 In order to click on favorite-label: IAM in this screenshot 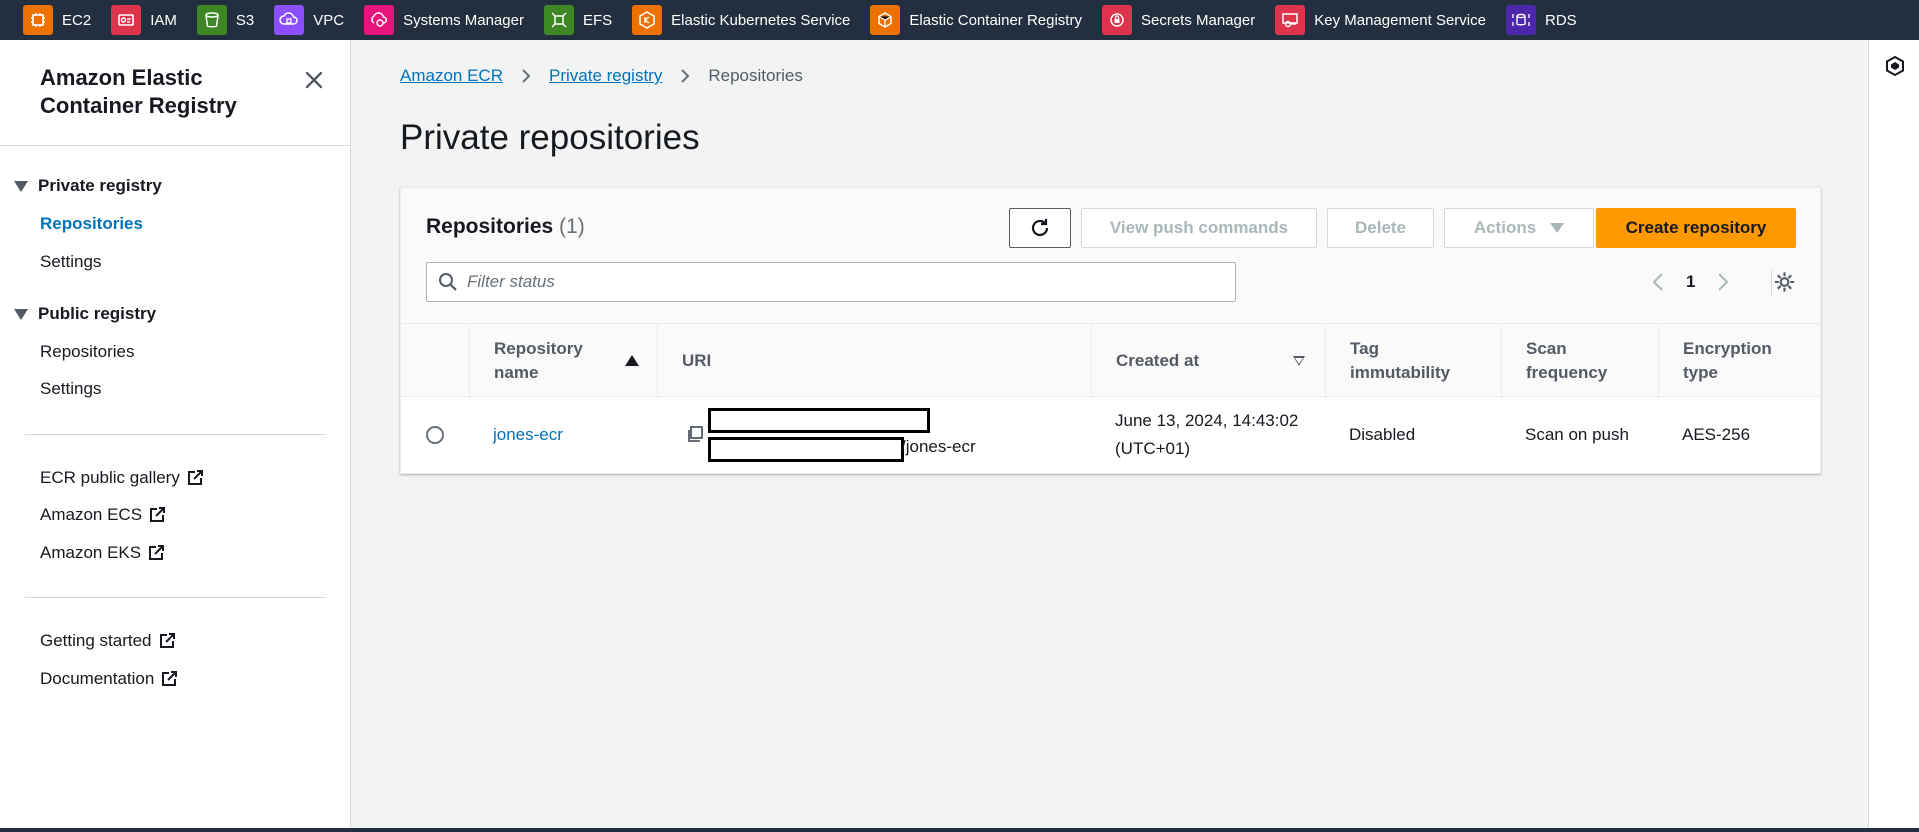, I will do `click(163, 20)`.